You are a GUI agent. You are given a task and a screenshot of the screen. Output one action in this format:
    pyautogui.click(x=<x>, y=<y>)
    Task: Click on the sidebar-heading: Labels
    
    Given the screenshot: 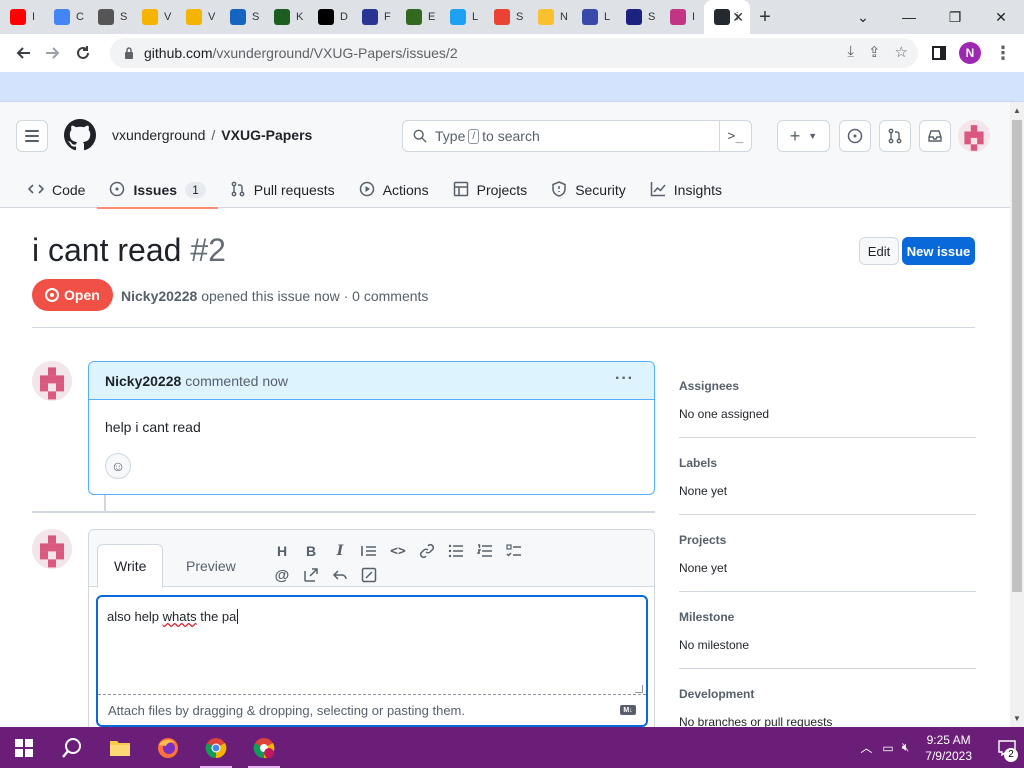 What is the action you would take?
    pyautogui.click(x=827, y=463)
    